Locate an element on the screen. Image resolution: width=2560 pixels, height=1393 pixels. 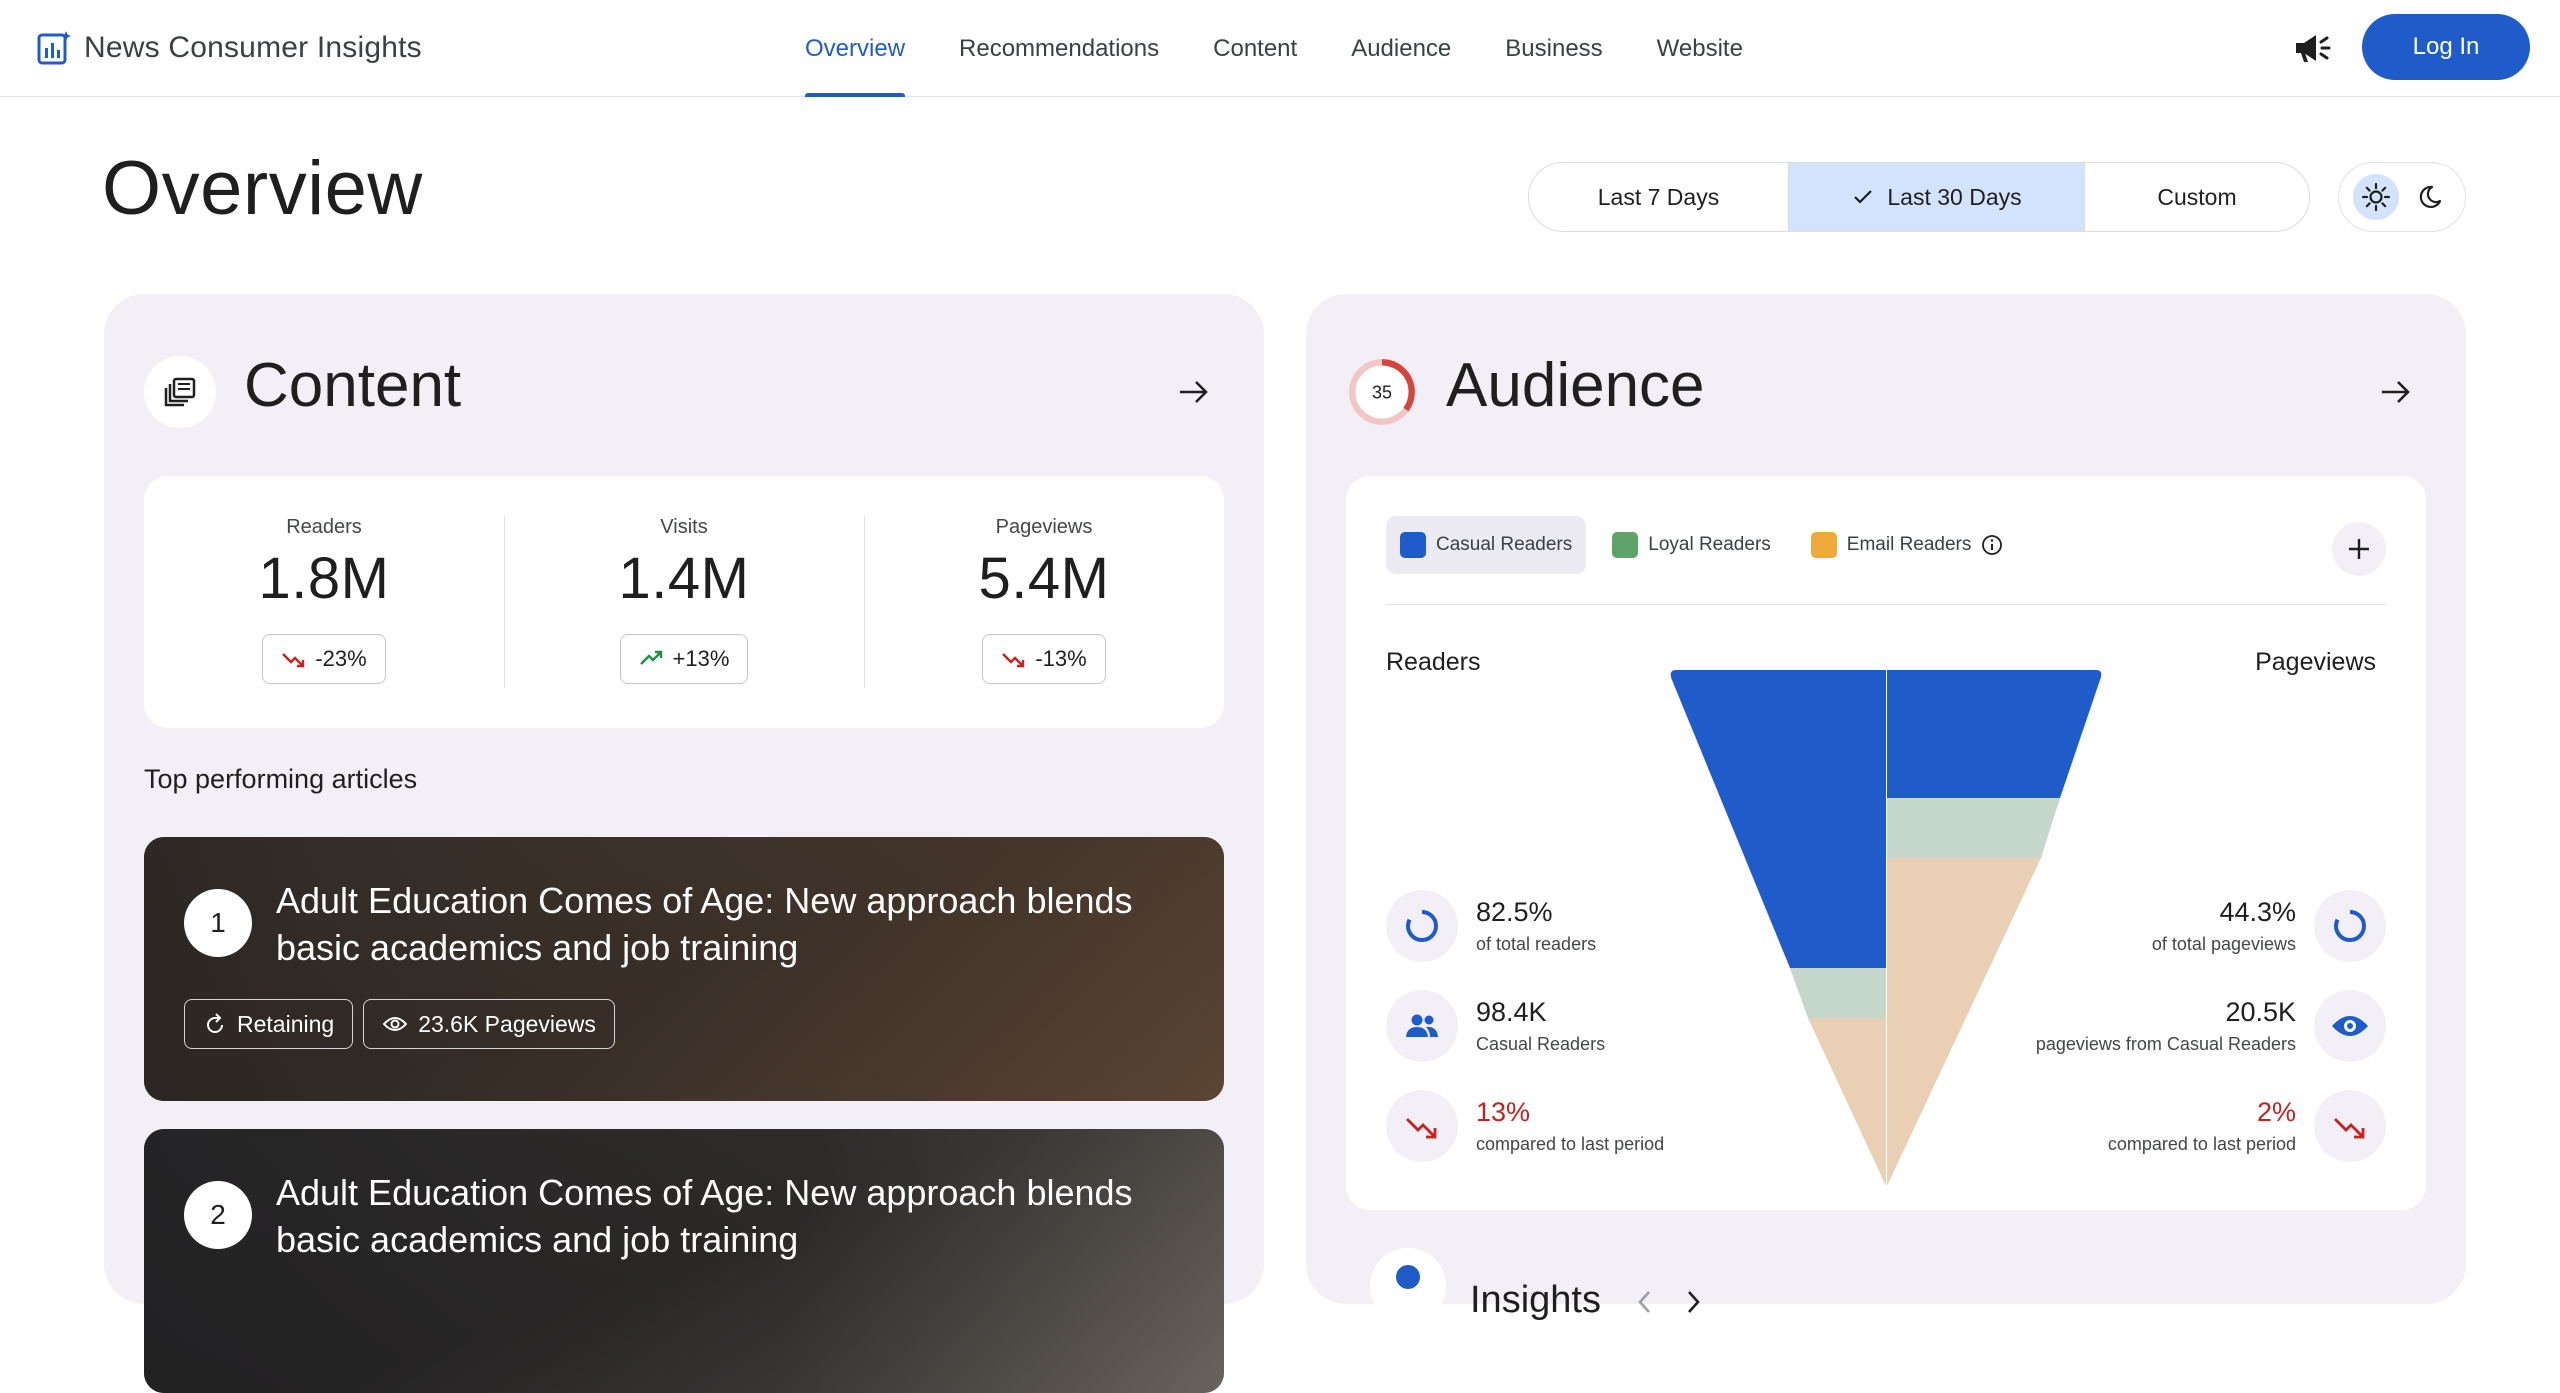
nav-content: Content is located at coordinates (1255, 48).